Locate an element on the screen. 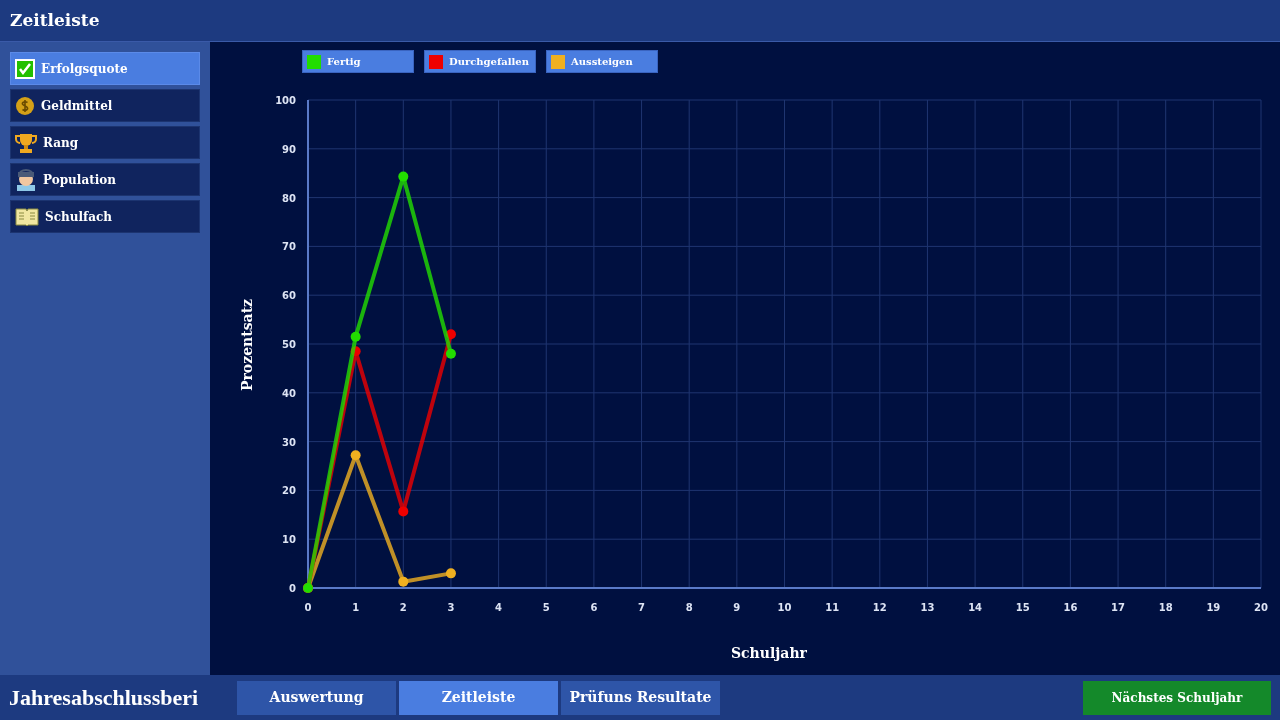  x-tick-label: 5 is located at coordinates (546, 607).